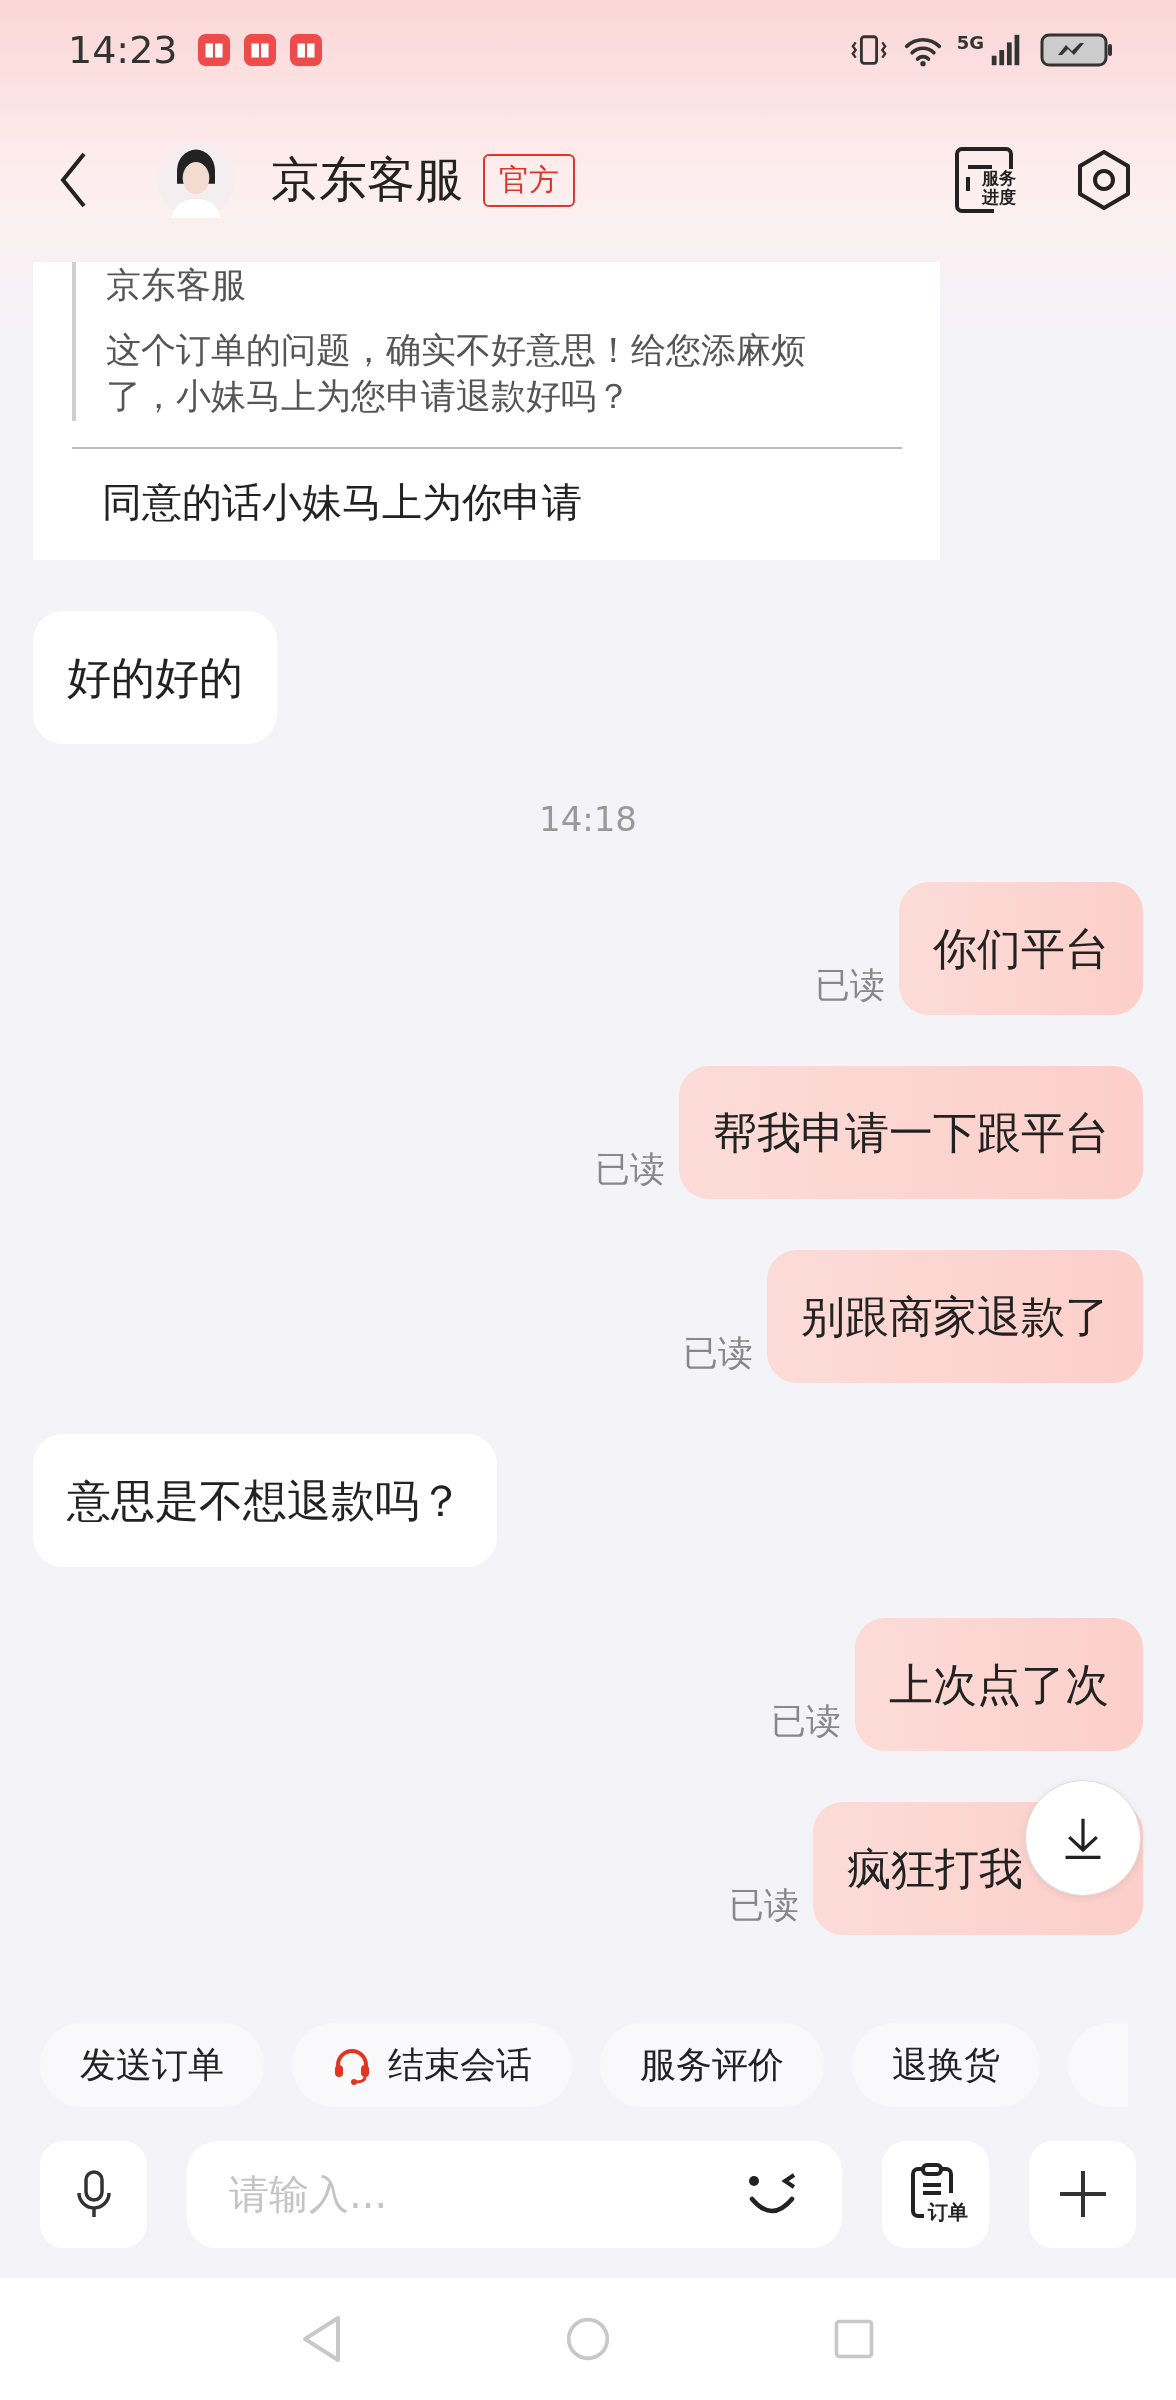 This screenshot has height=2400, width=1176. Describe the element at coordinates (265, 1500) in the screenshot. I see `message-bubble: 意思是不想退款吗？` at that location.